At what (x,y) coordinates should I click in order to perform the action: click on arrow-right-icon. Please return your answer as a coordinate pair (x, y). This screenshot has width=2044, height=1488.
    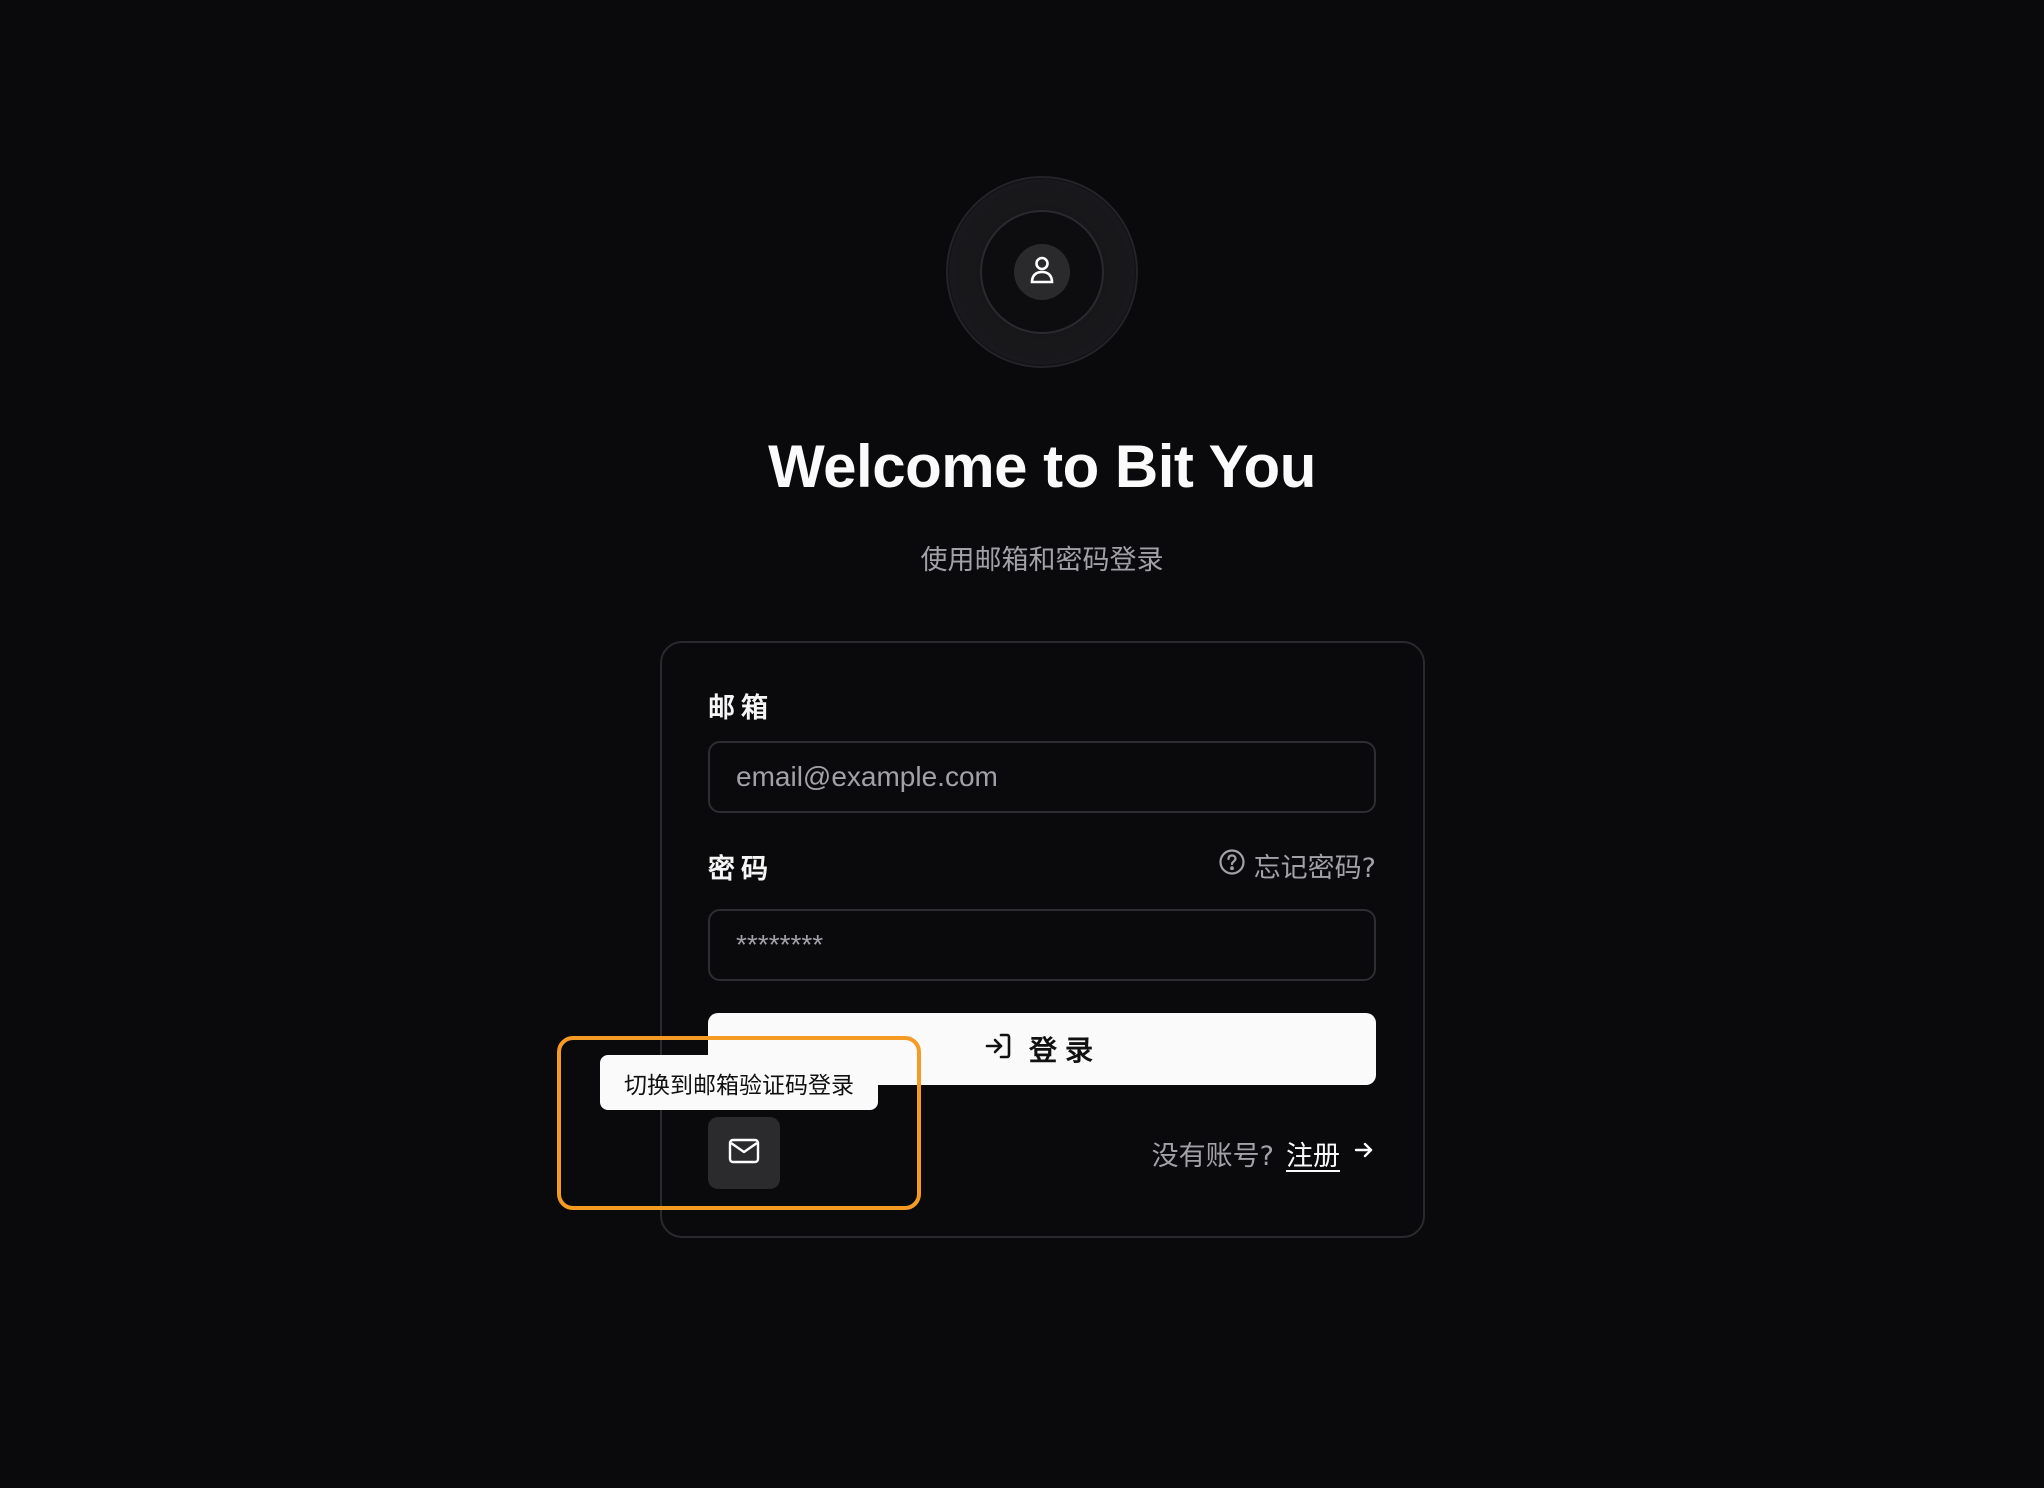
    Looking at the image, I should click on (1364, 1153).